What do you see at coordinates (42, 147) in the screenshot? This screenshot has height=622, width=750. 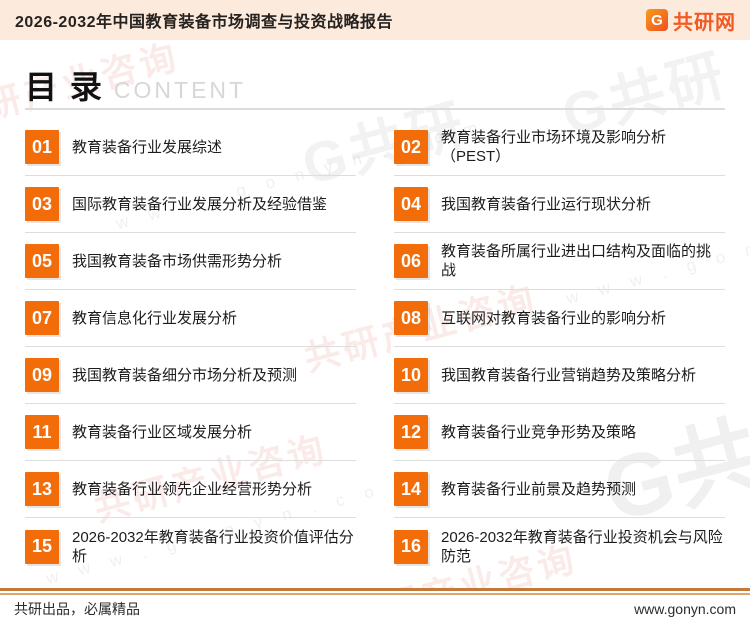 I see `chapter-number-badge: 01` at bounding box center [42, 147].